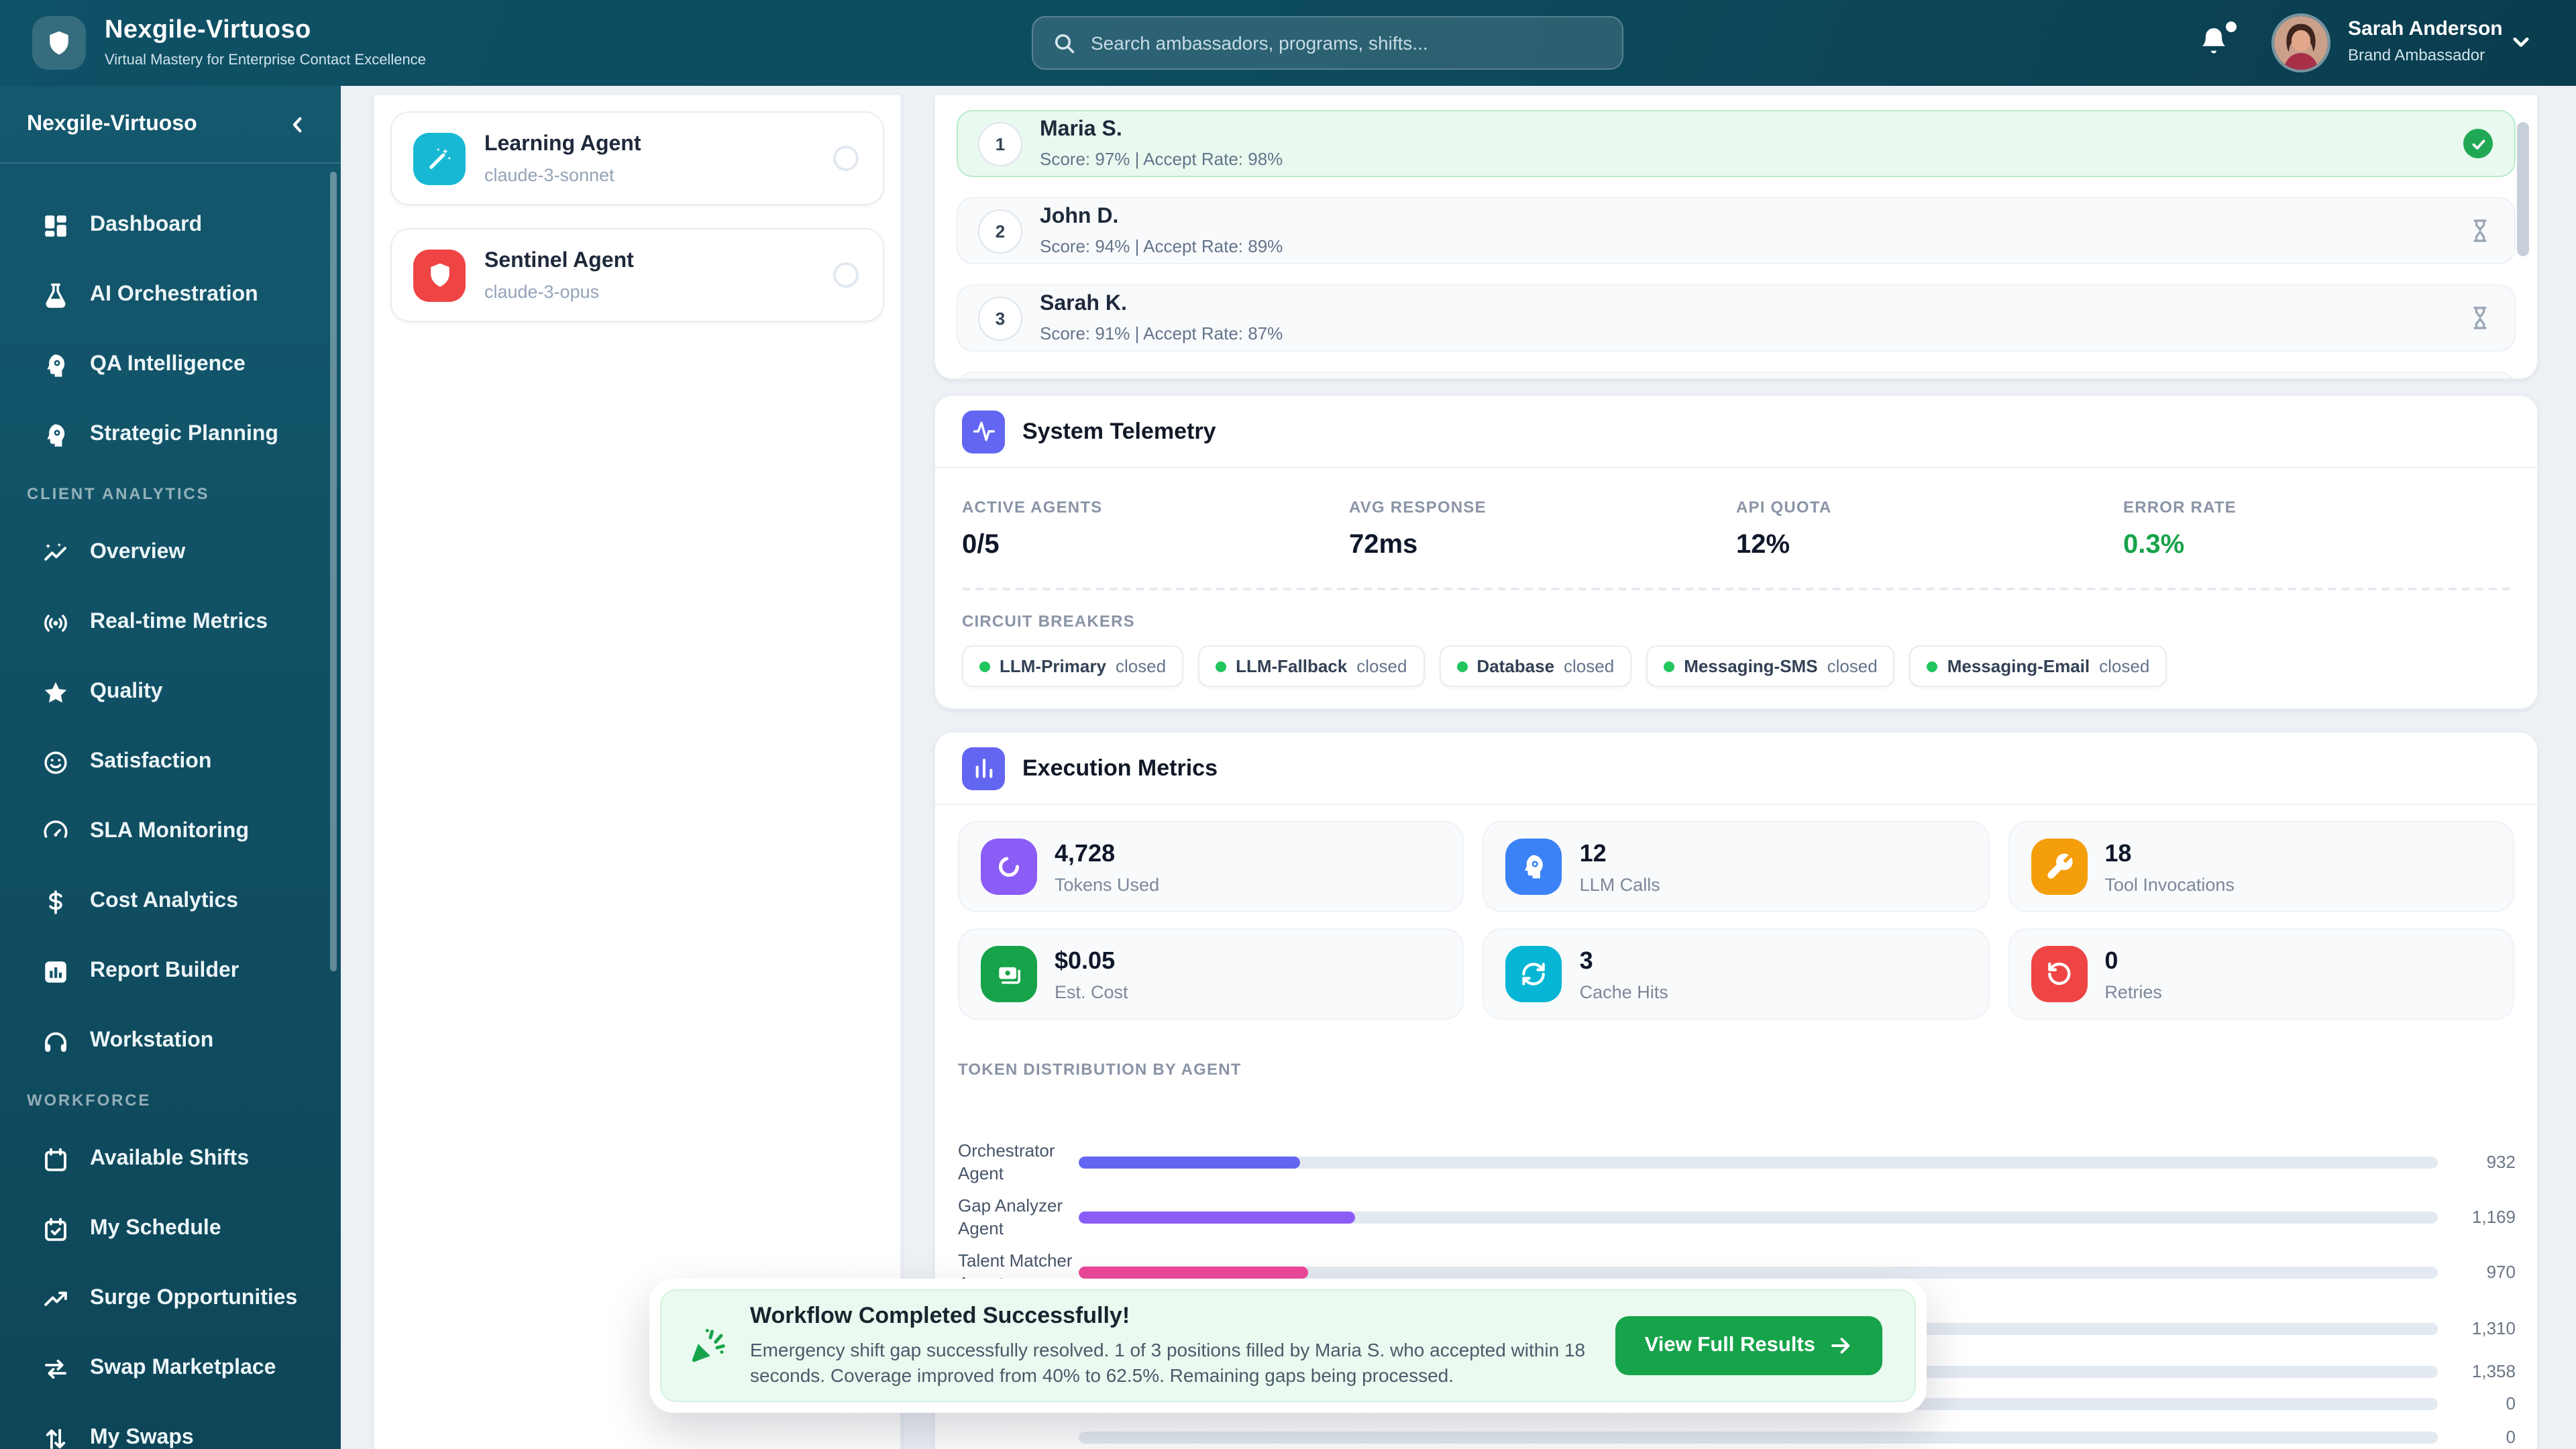 The height and width of the screenshot is (1449, 2576). I want to click on global-search, so click(1327, 43).